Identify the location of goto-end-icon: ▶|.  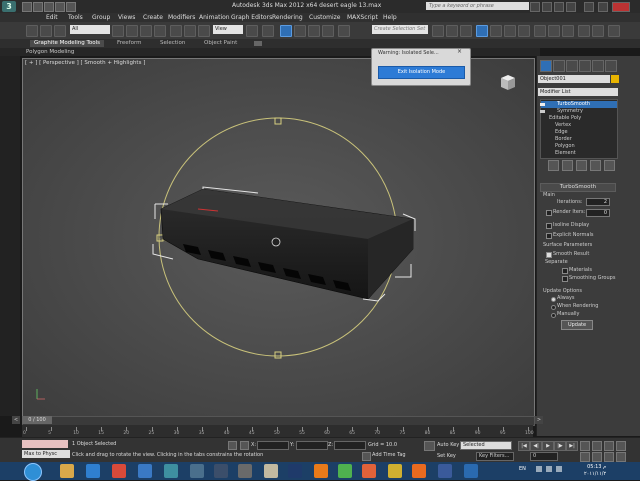
(572, 446).